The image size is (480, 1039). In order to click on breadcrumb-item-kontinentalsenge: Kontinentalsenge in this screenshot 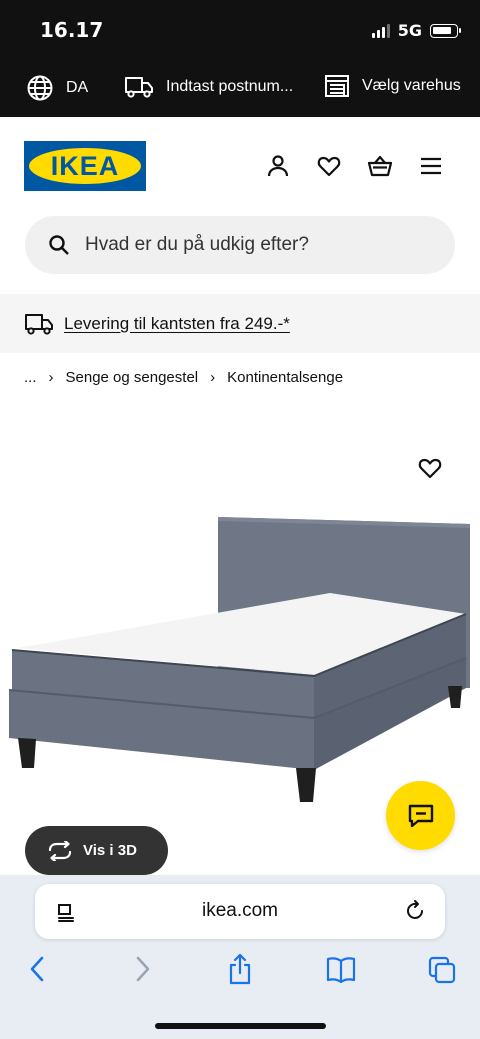, I will do `click(285, 377)`.